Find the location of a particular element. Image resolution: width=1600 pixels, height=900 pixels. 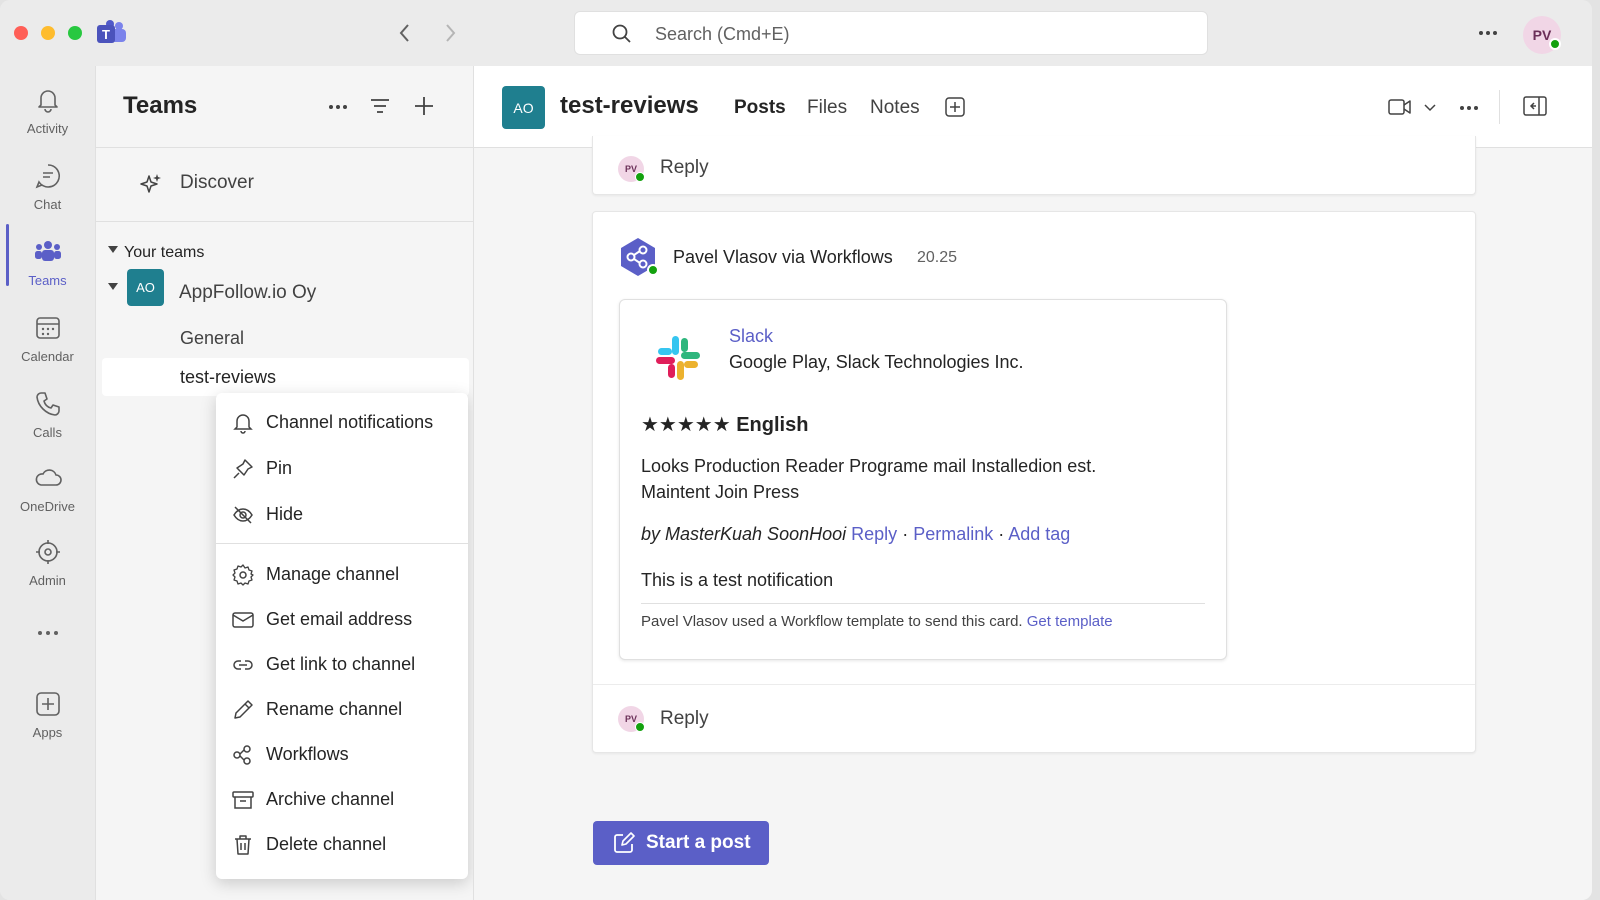

permalink-link: Permalink is located at coordinates (953, 534).